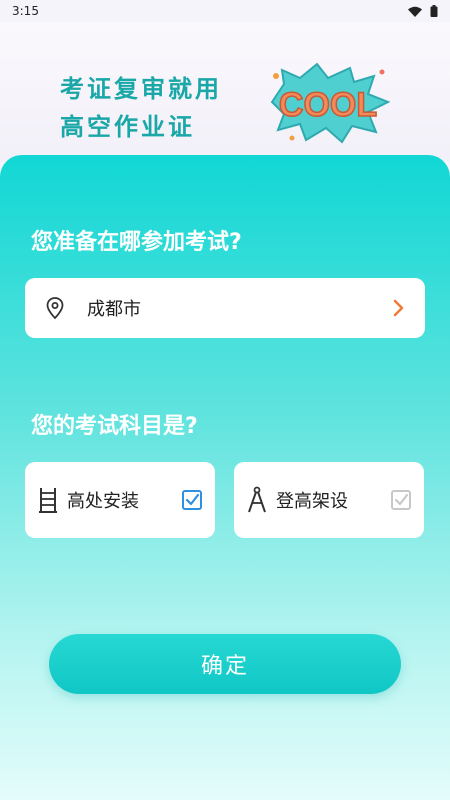  What do you see at coordinates (127, 127) in the screenshot?
I see `slogan-line-2: 高空作业证` at bounding box center [127, 127].